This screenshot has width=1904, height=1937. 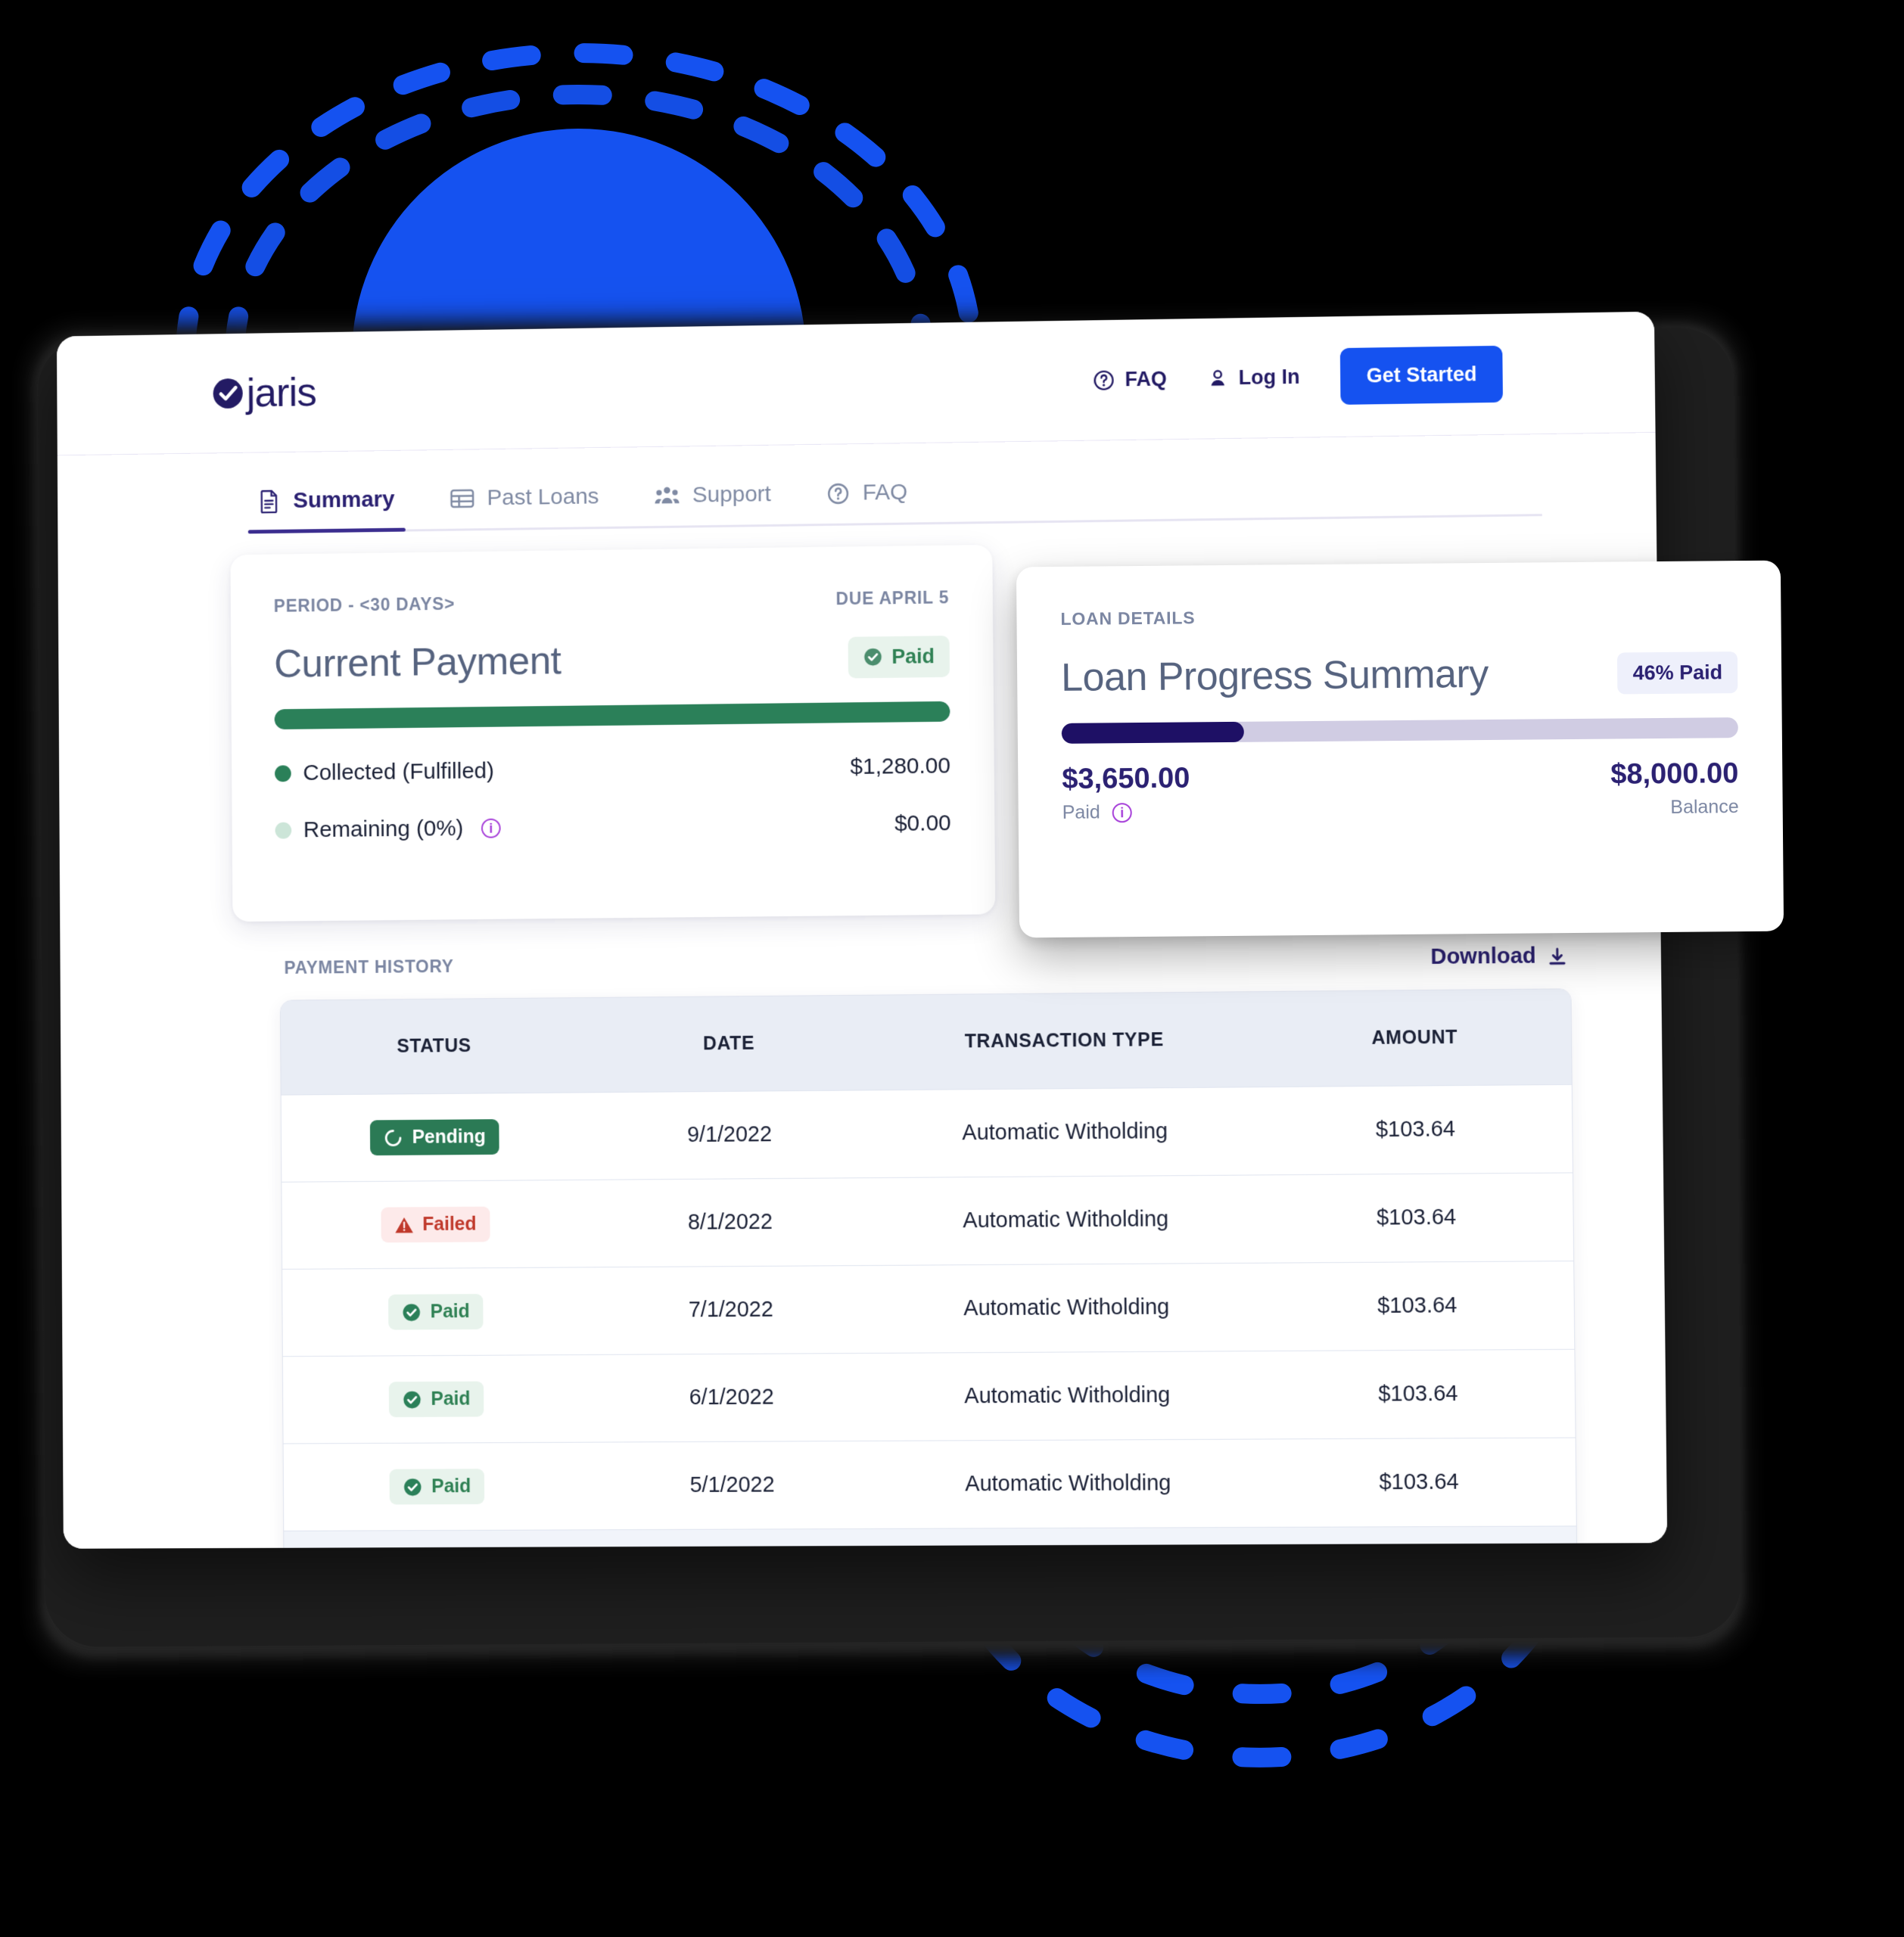 What do you see at coordinates (1415, 1038) in the screenshot?
I see `column-header-amount: AMOUNT` at bounding box center [1415, 1038].